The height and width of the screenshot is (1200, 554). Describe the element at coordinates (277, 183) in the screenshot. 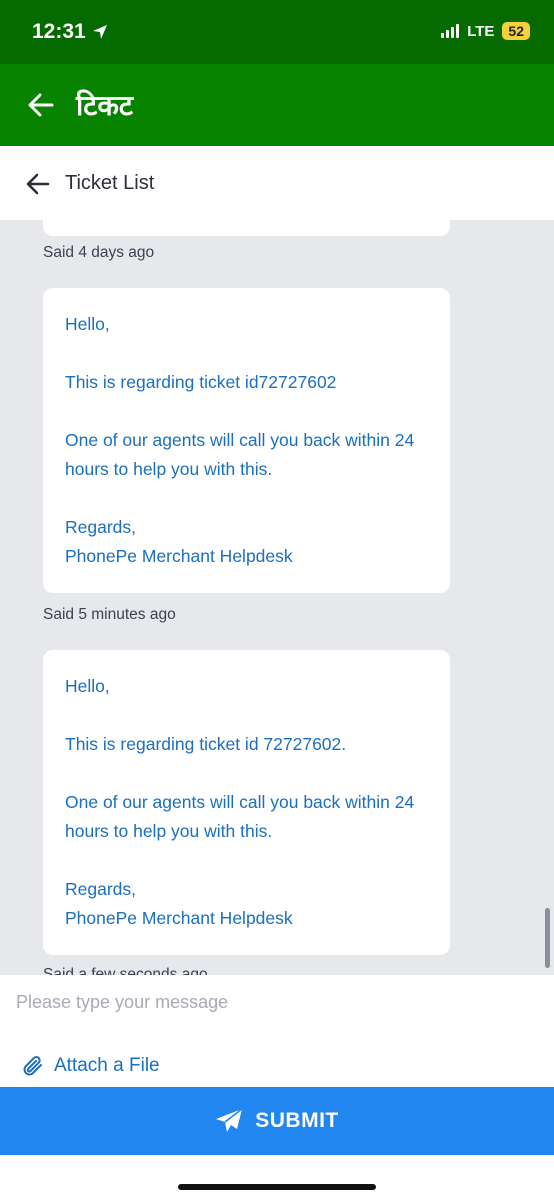

I see `ticket-list-header: Ticket List` at that location.